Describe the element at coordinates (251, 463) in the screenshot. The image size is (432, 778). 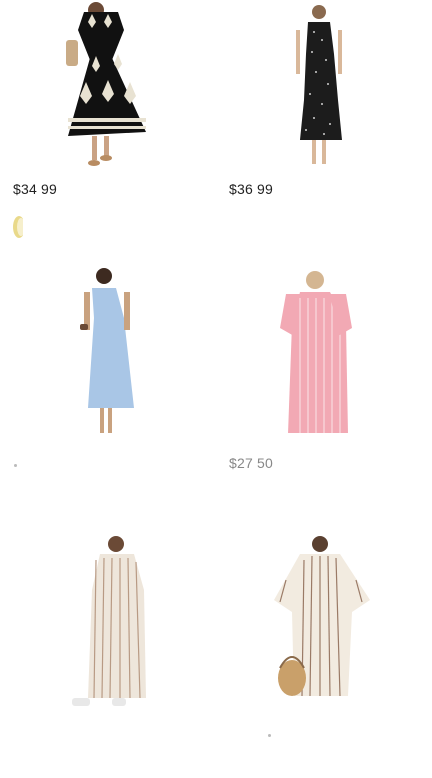
I see `product-price: $27 50` at that location.